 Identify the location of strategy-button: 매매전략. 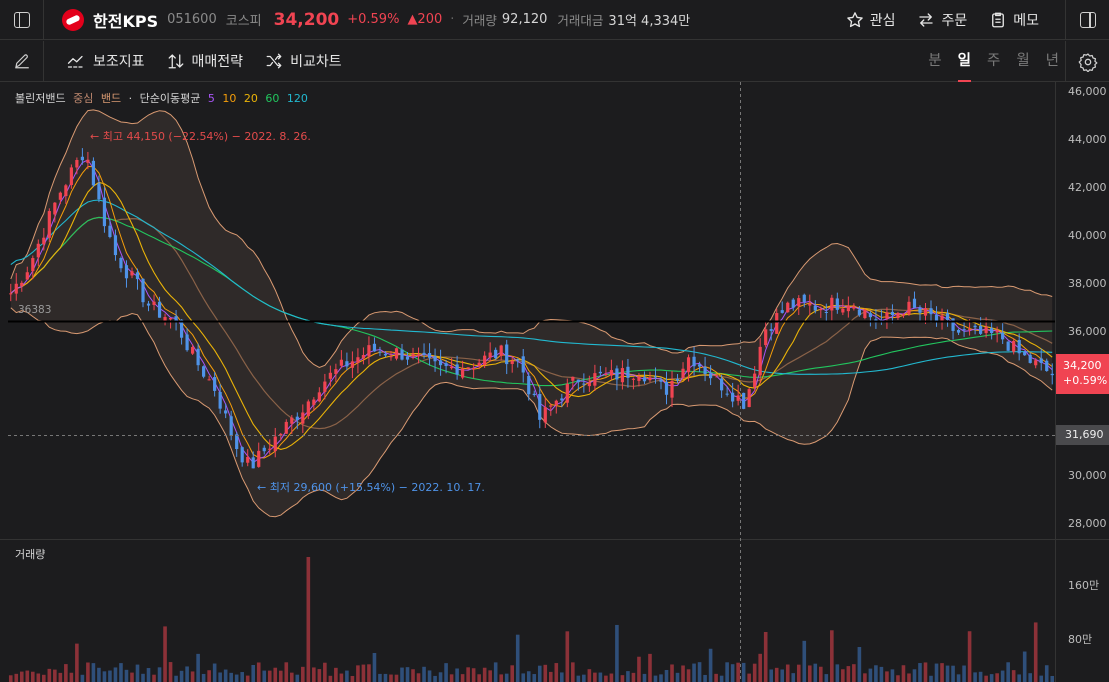
(205, 61).